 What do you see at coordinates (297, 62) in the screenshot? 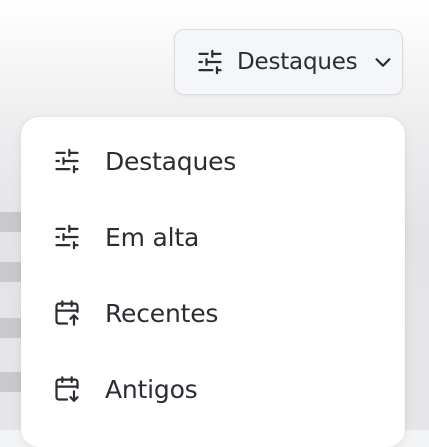
I see `sort-selected-label: Destaques` at bounding box center [297, 62].